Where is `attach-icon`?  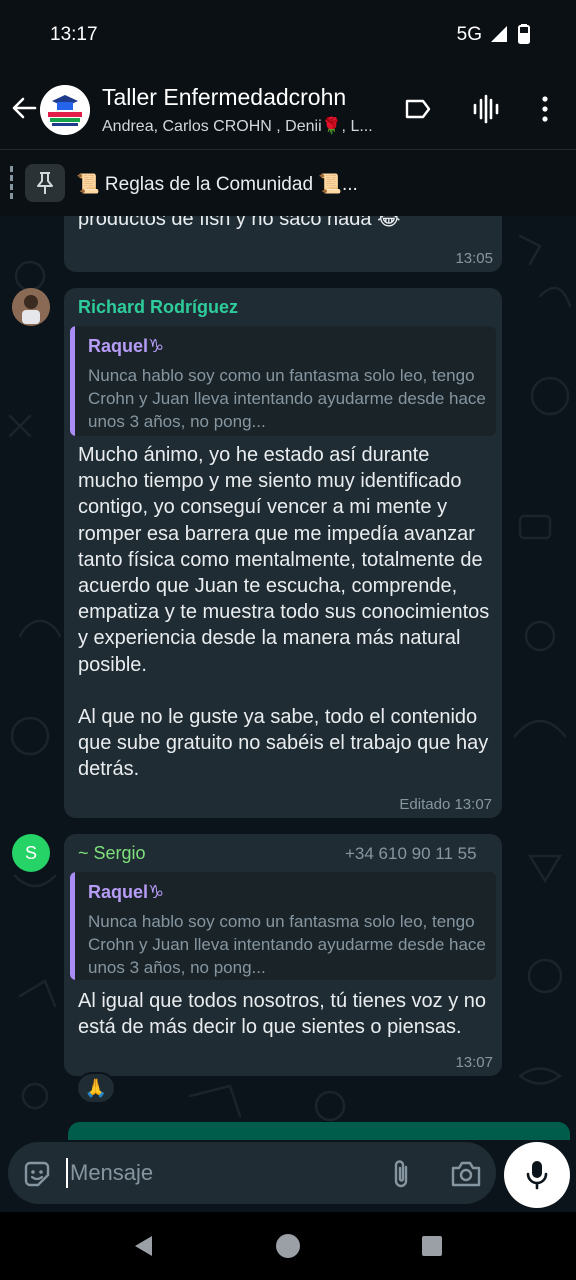 attach-icon is located at coordinates (401, 1176).